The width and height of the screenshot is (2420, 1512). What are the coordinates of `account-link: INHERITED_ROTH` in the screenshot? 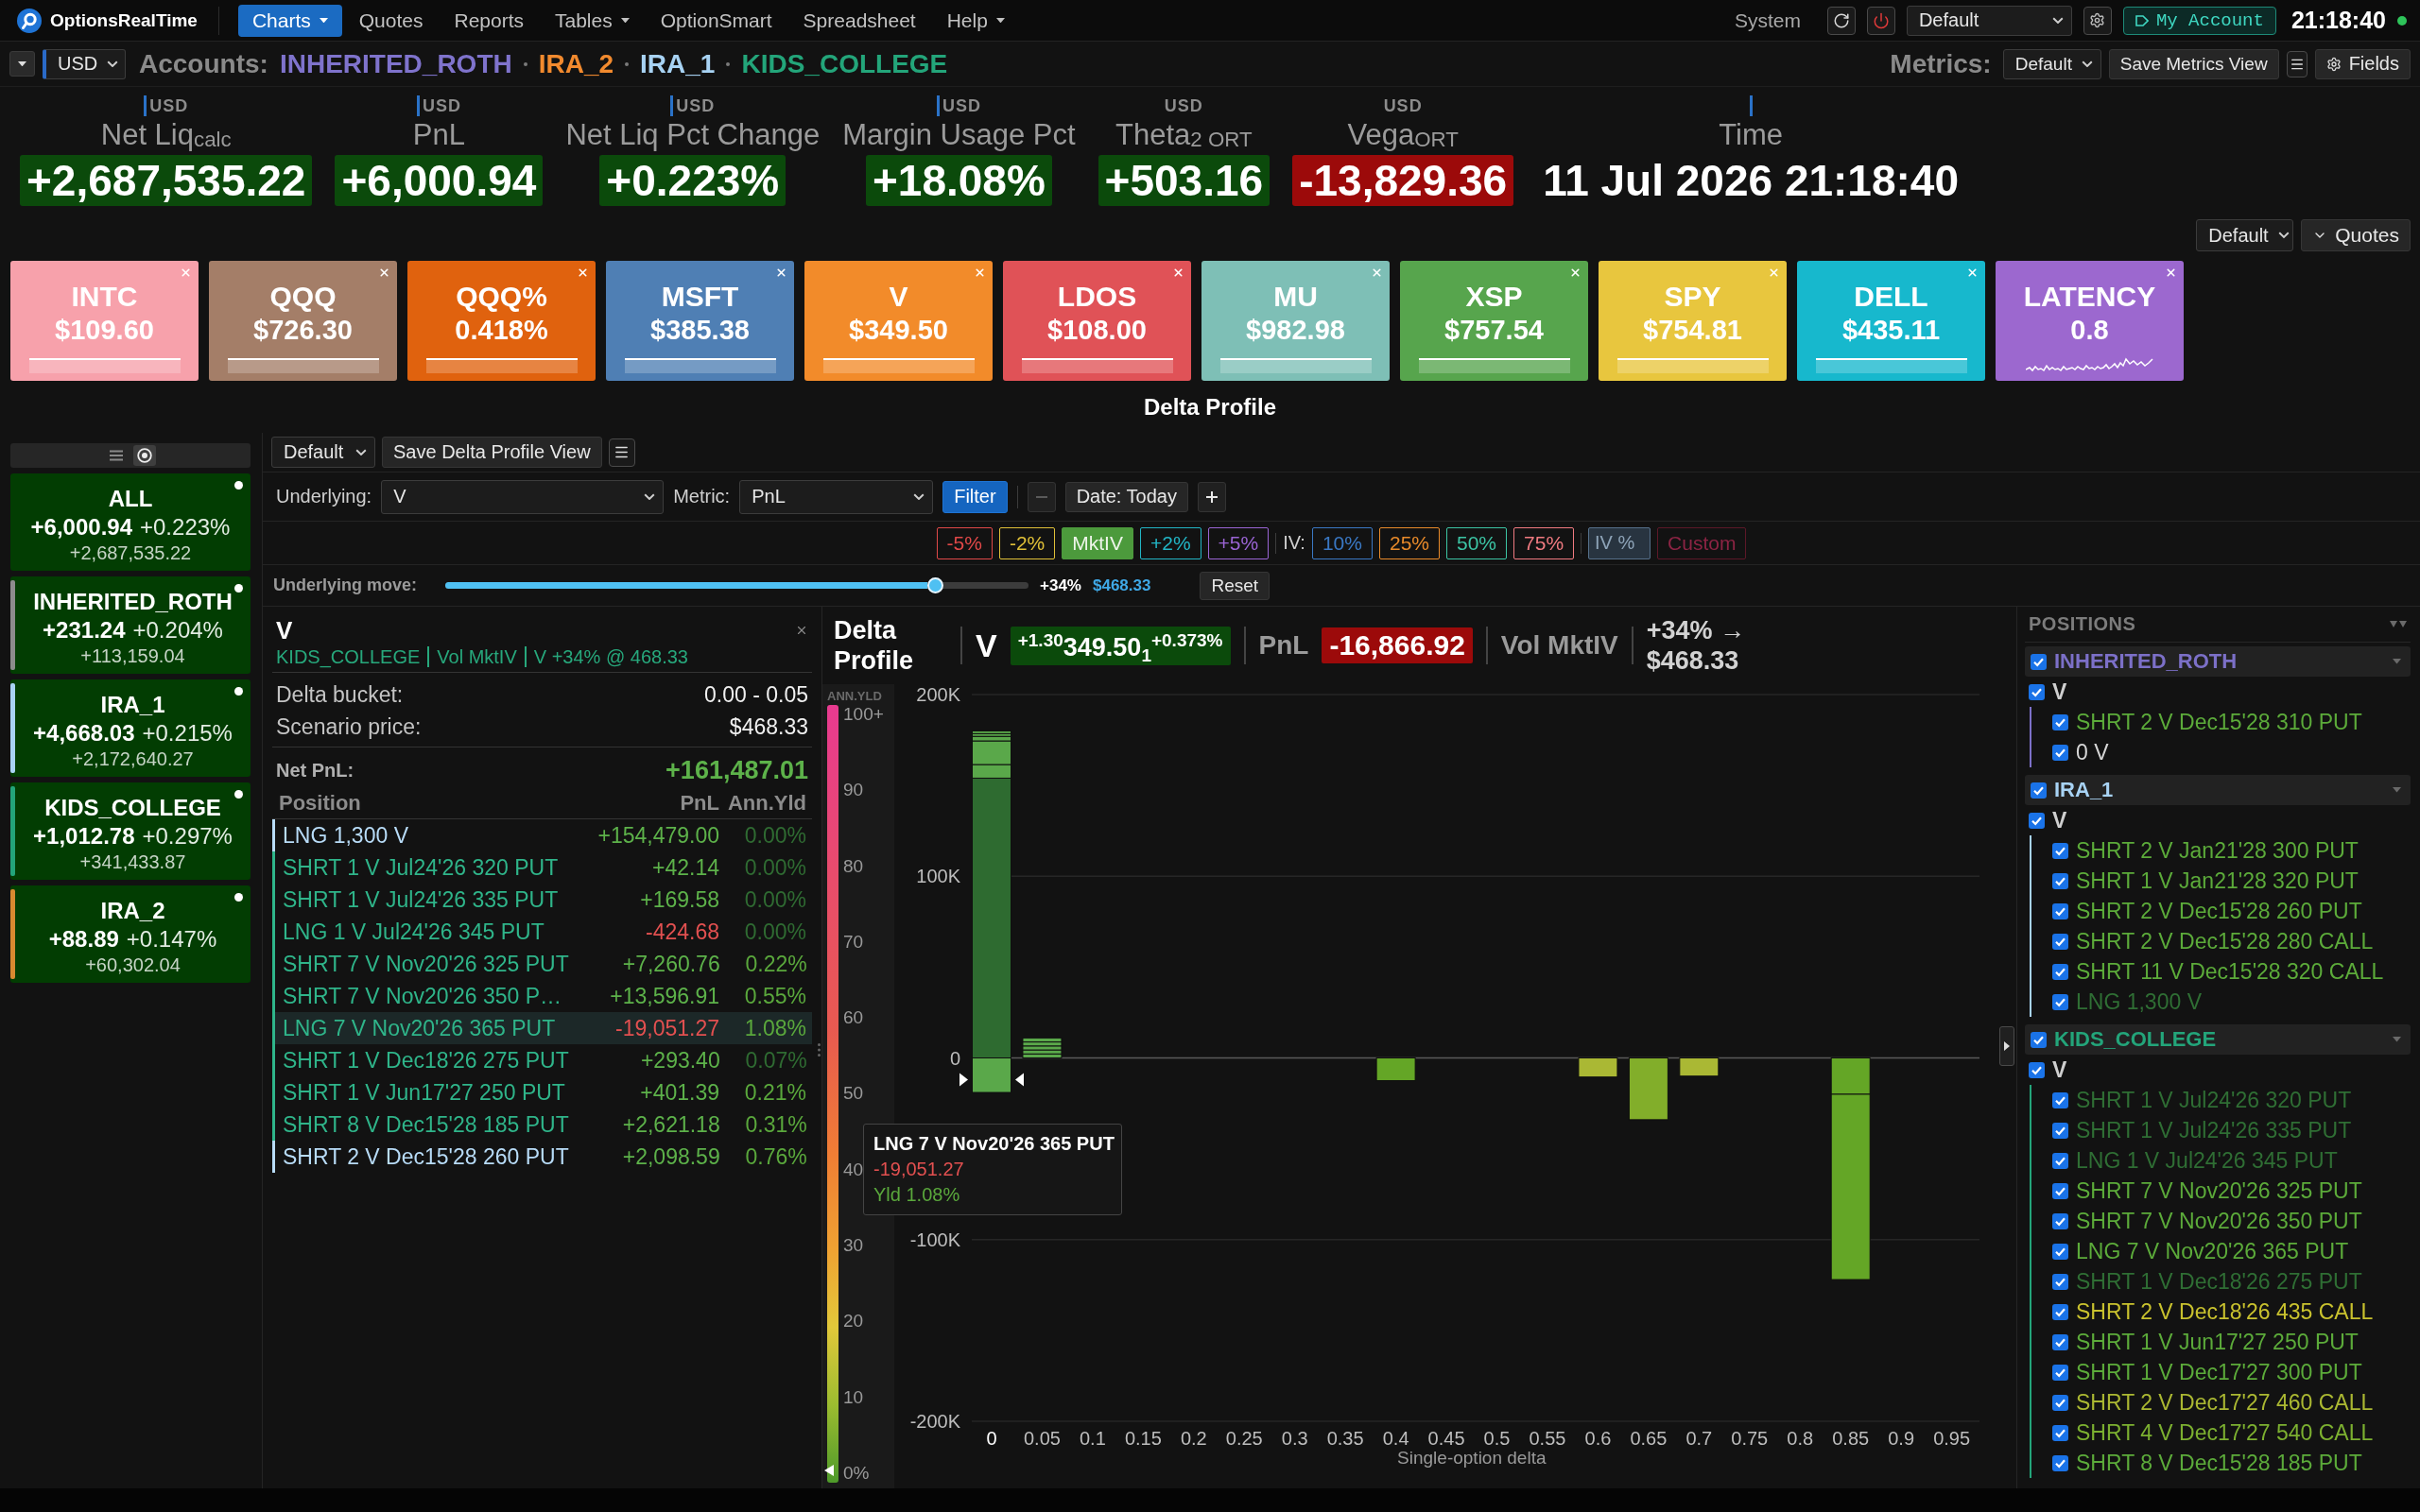 It's located at (395, 63).